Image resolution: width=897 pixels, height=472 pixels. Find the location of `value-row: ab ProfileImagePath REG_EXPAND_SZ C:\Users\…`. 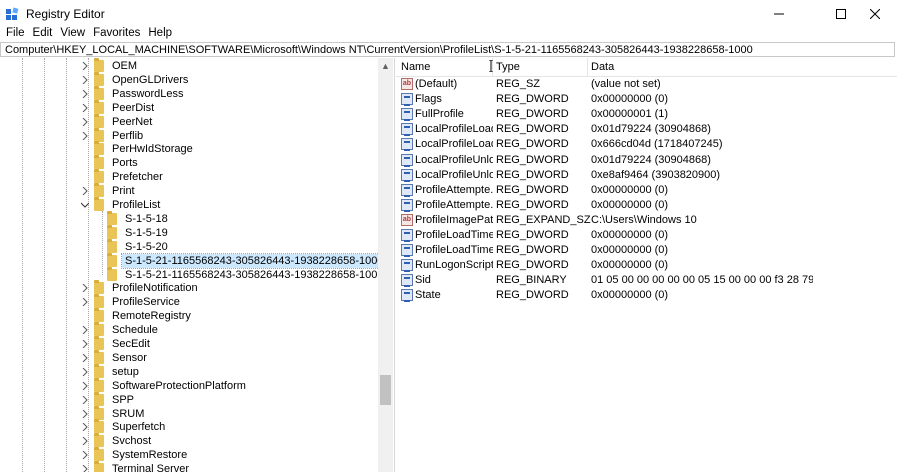

value-row: ab ProfileImagePath REG_EXPAND_SZ C:\Users\… is located at coordinates (646, 220).